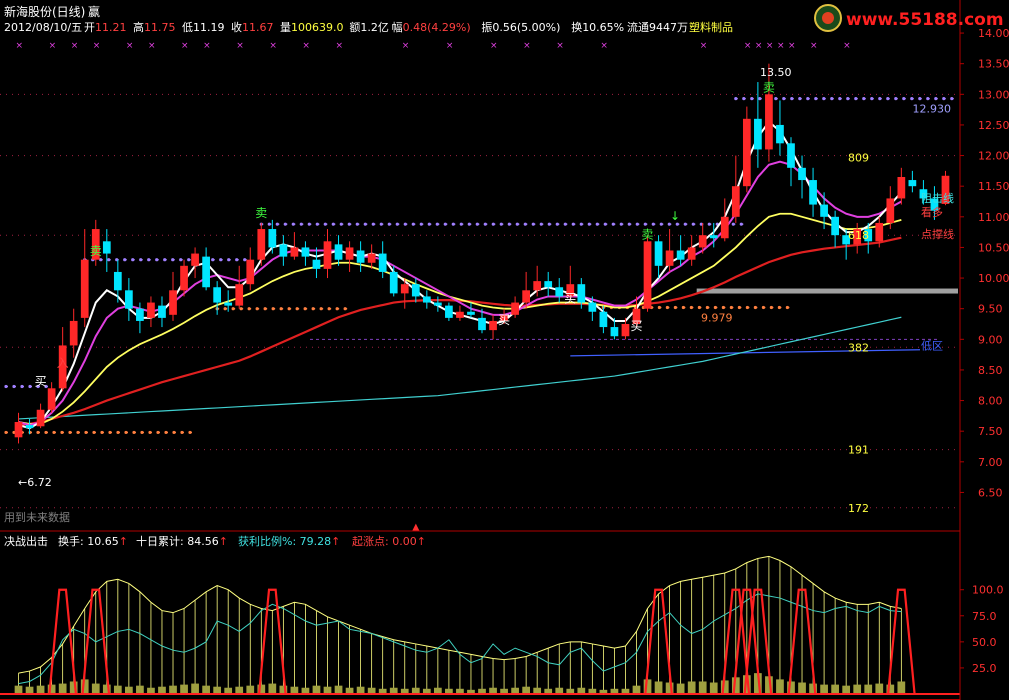 Image resolution: width=1009 pixels, height=700 pixels. I want to click on quote-value: 0.56(5.00%), so click(526, 27).